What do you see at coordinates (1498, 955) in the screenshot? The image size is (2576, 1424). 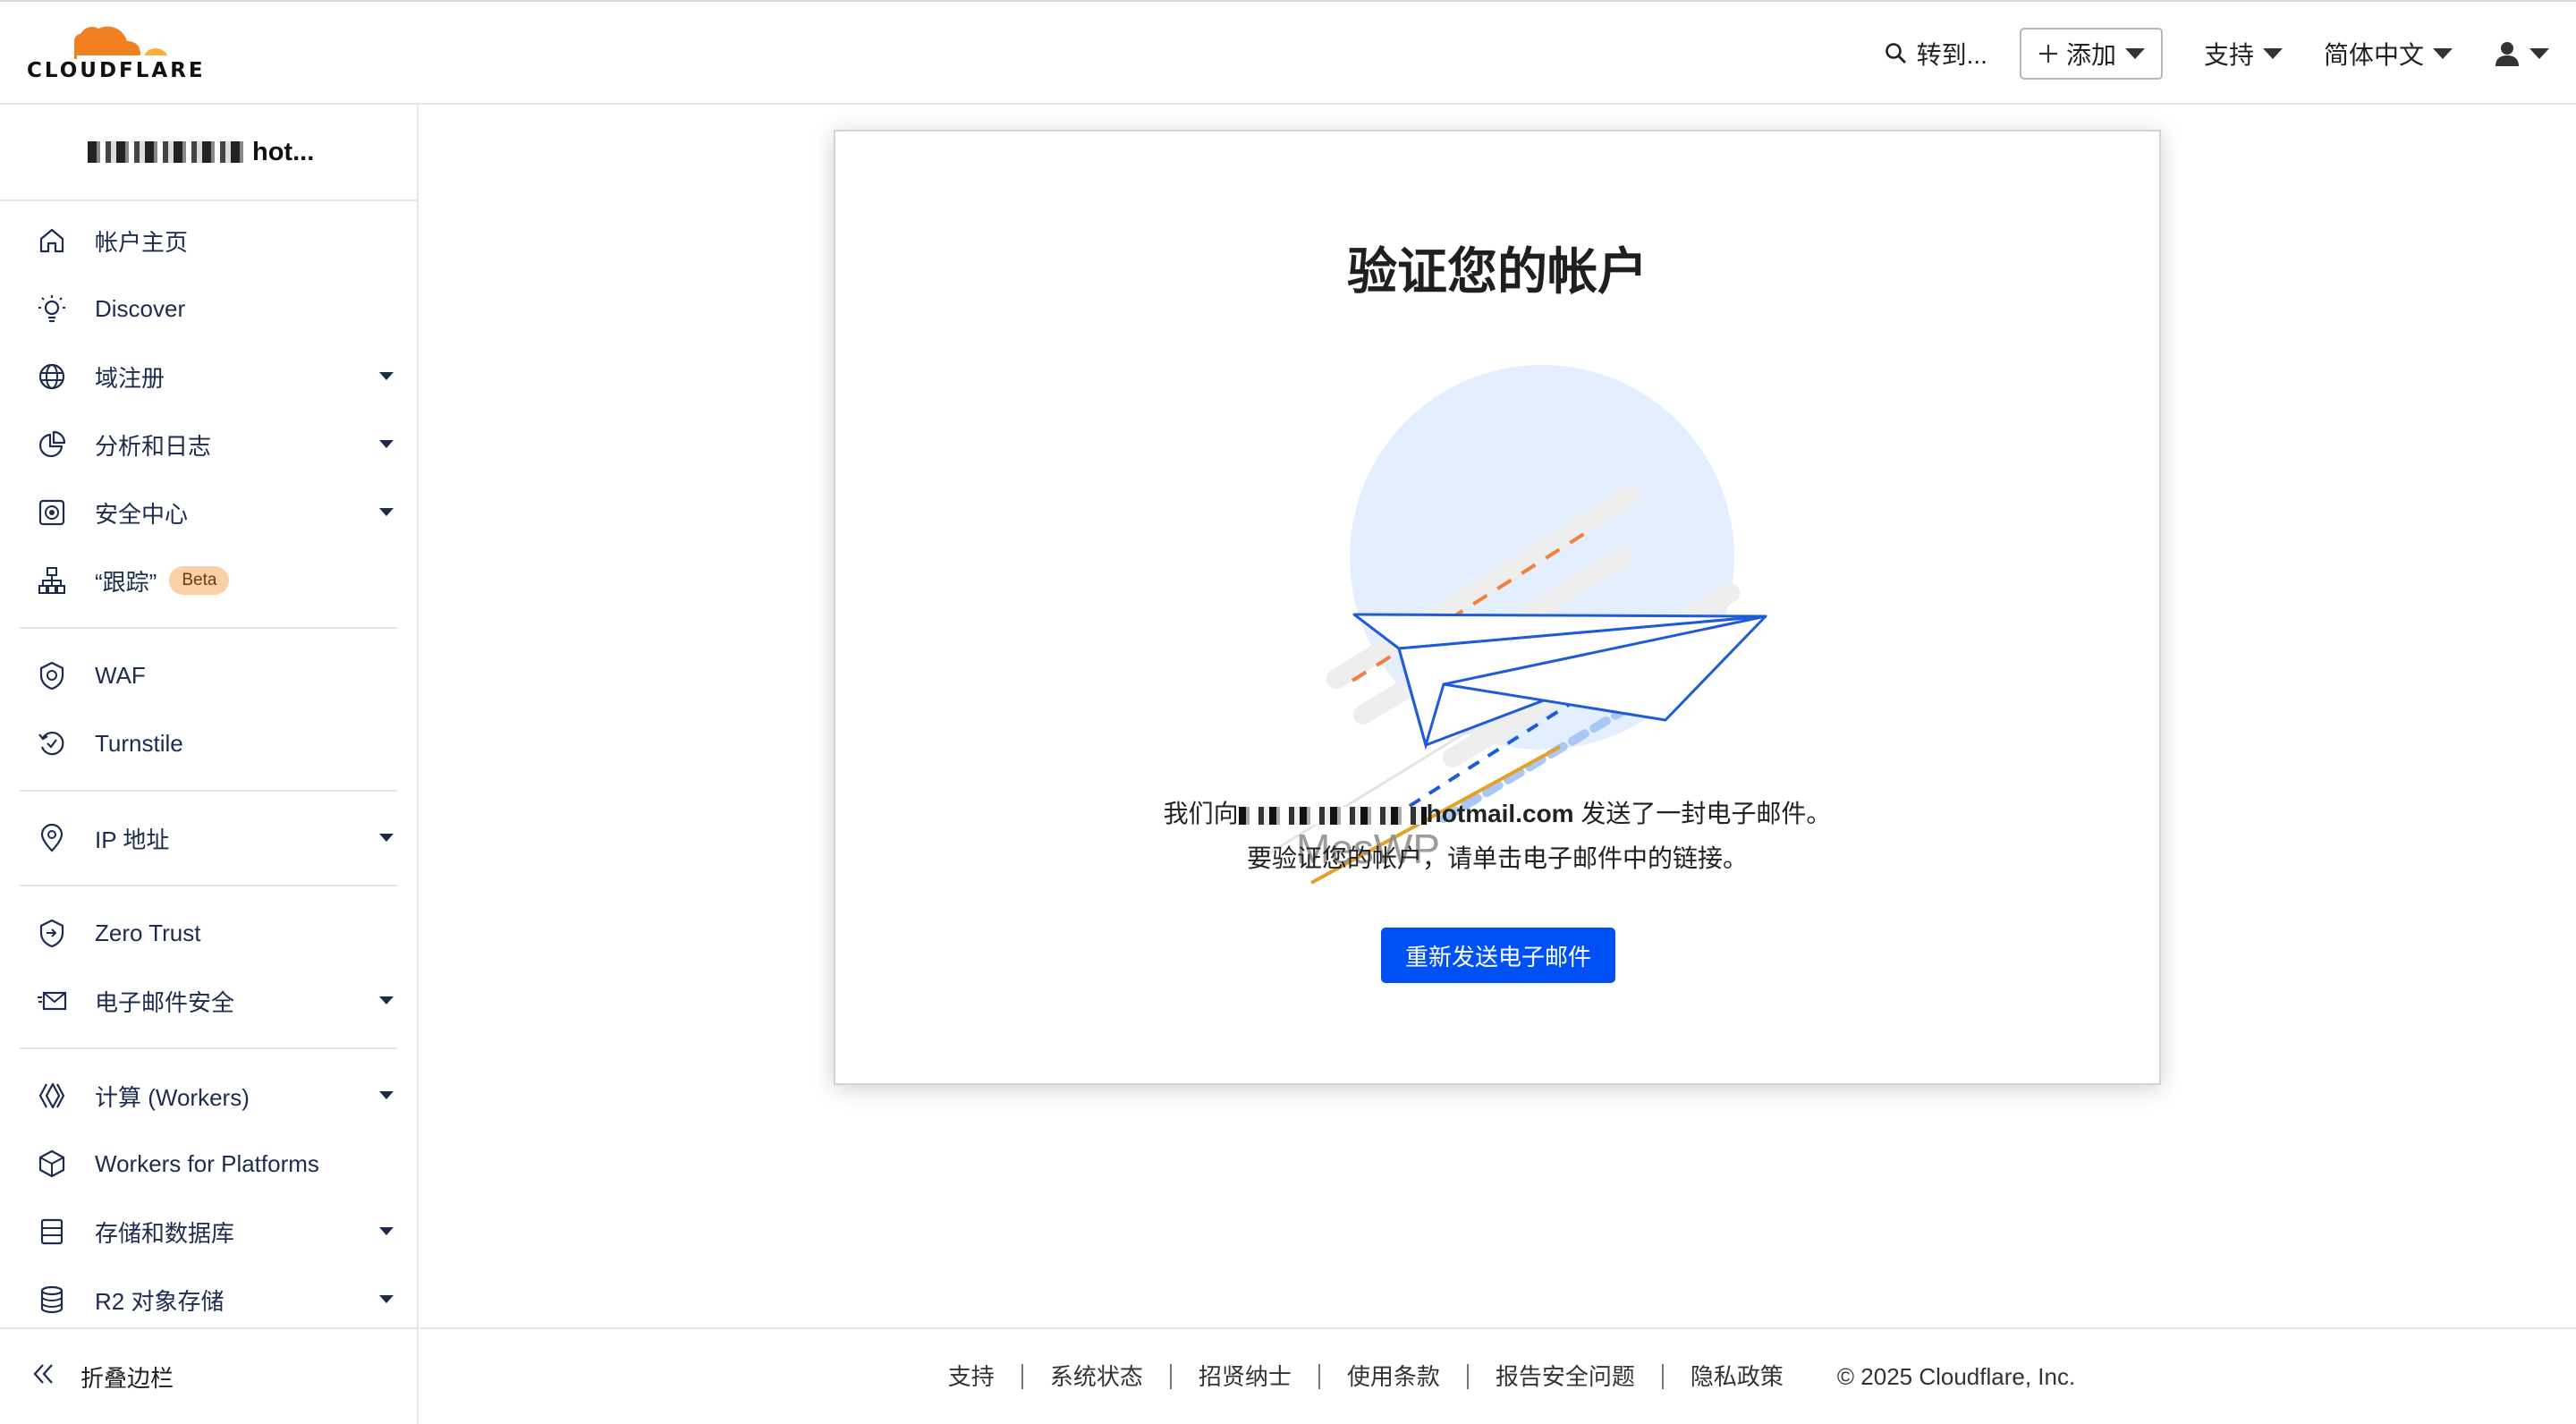 I see `resend-email-button: 重新发送电子邮件` at bounding box center [1498, 955].